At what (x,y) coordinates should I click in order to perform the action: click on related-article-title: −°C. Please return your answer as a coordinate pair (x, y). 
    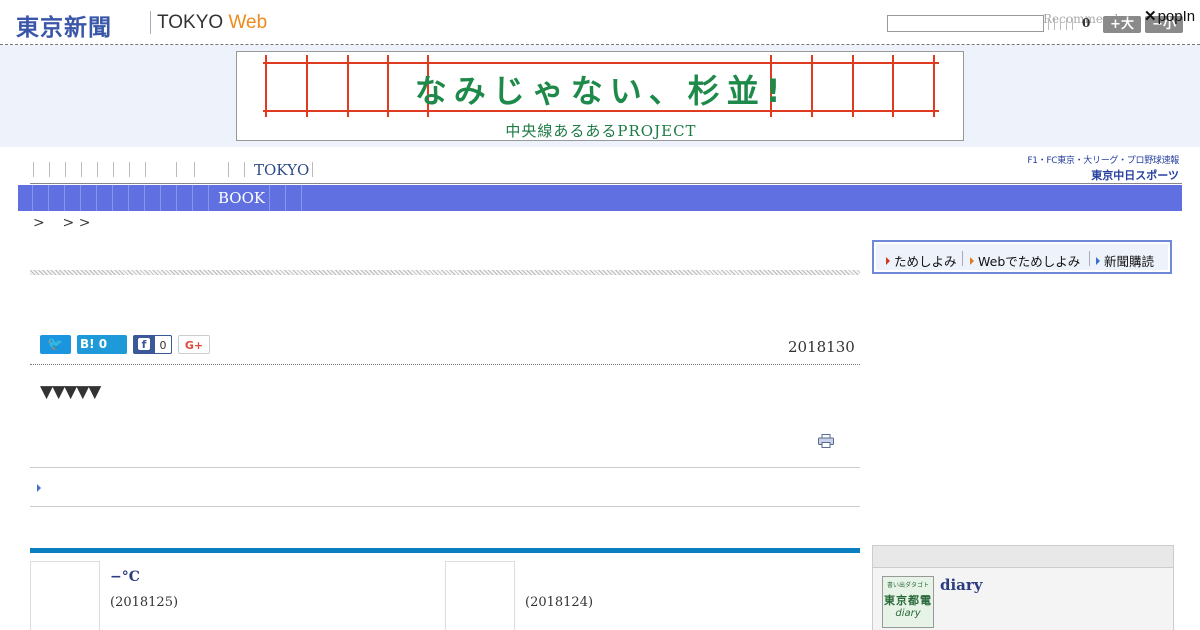
    Looking at the image, I should click on (125, 577).